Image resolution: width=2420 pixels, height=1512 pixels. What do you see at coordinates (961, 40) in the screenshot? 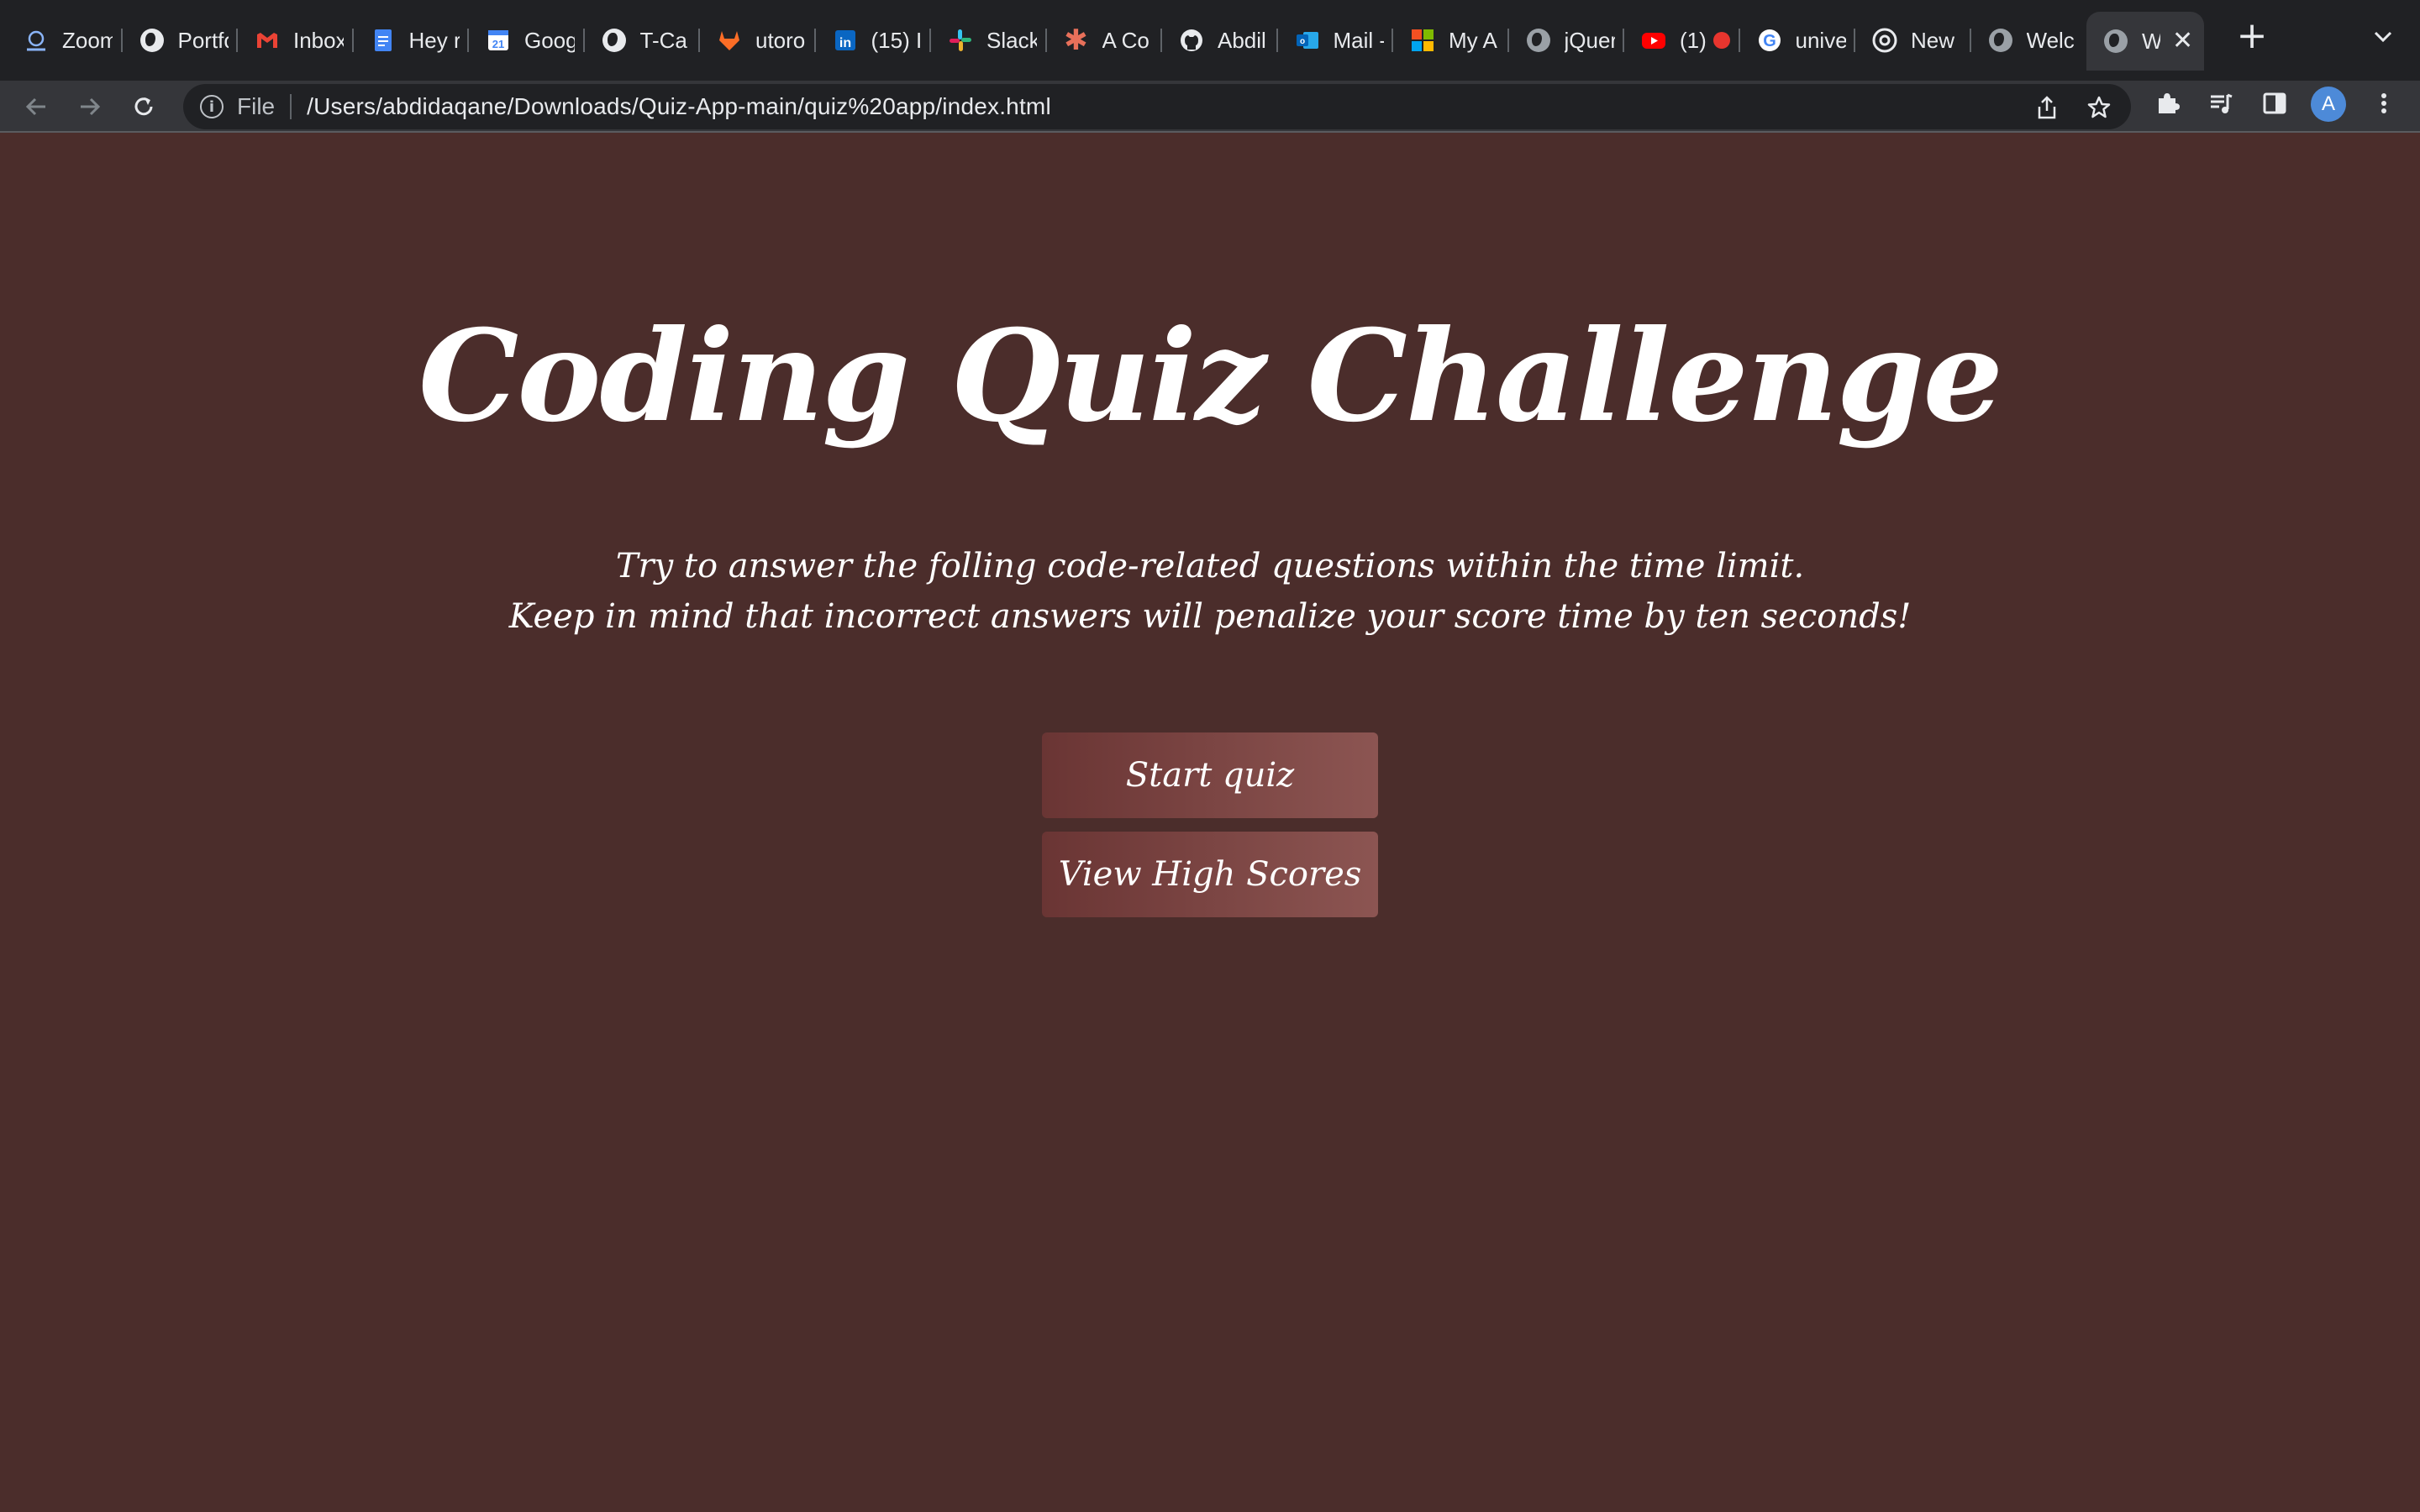
I see `slack-icon` at bounding box center [961, 40].